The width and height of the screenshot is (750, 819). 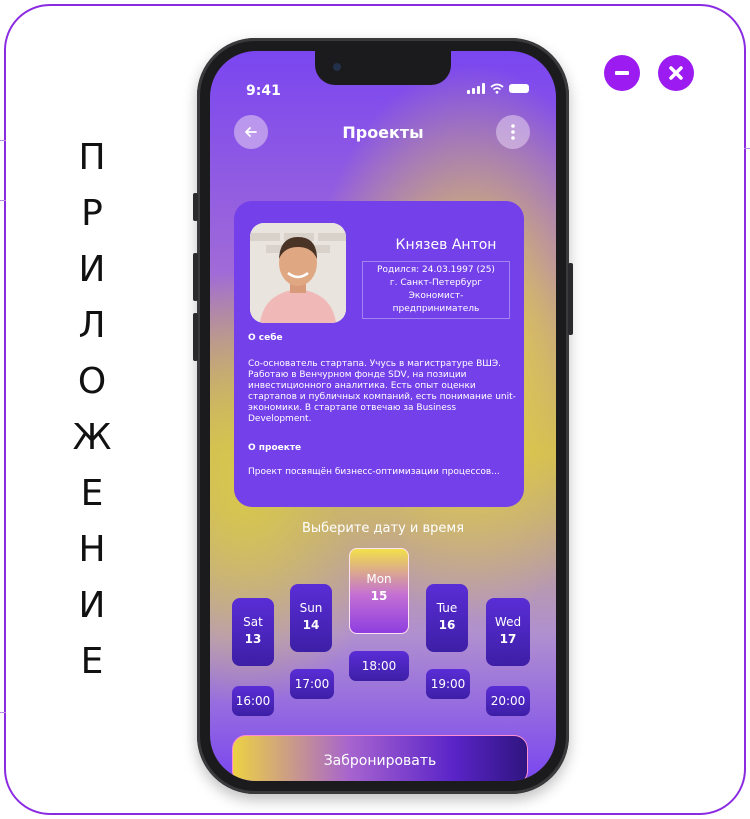 I want to click on day-wed: Wed 17, so click(x=508, y=632).